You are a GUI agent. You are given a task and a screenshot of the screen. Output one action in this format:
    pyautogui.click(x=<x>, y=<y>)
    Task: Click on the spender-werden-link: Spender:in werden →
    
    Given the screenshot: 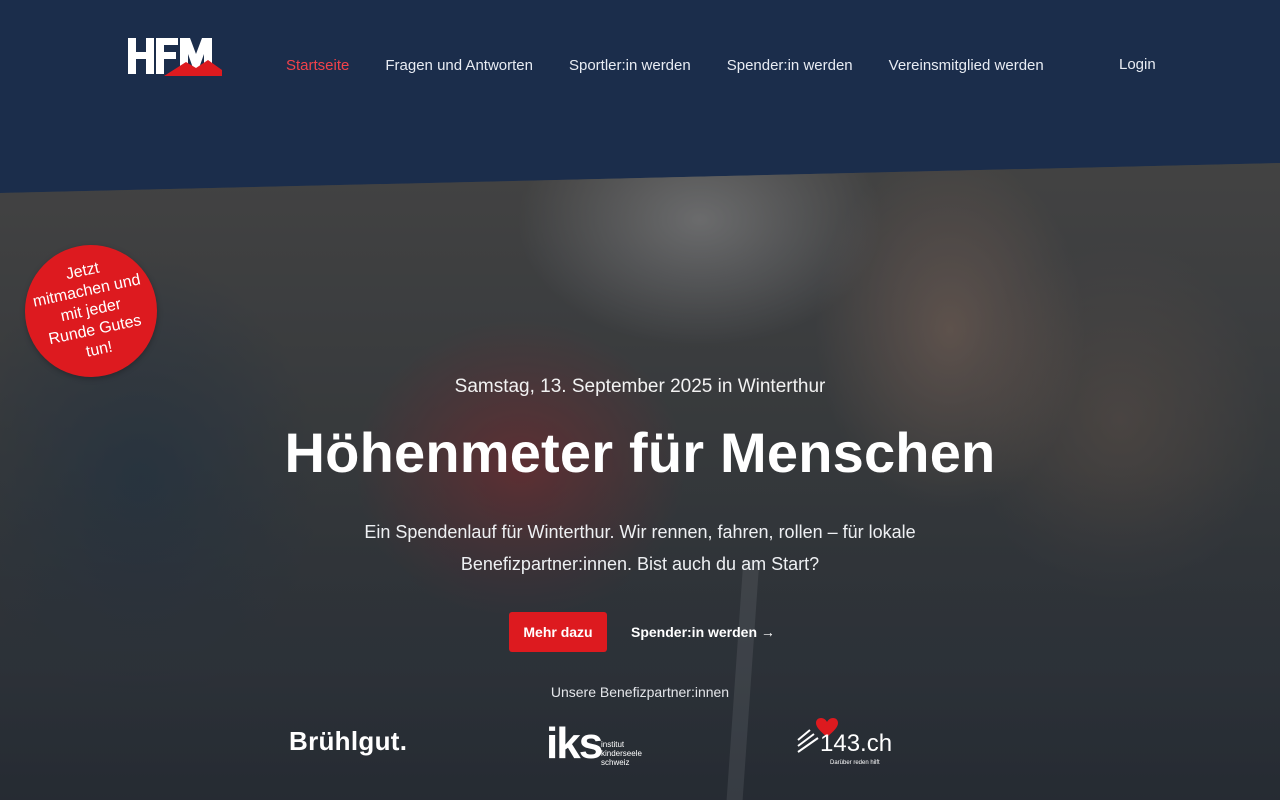 What is the action you would take?
    pyautogui.click(x=703, y=632)
    